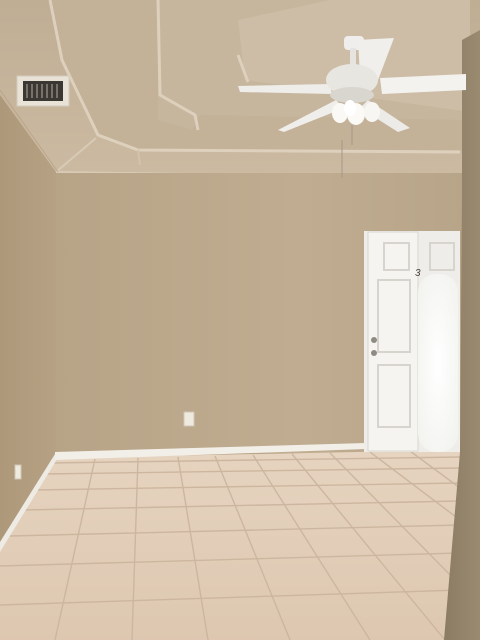 The image size is (480, 640). What do you see at coordinates (438, 363) in the screenshot?
I see `doorway-daylight` at bounding box center [438, 363].